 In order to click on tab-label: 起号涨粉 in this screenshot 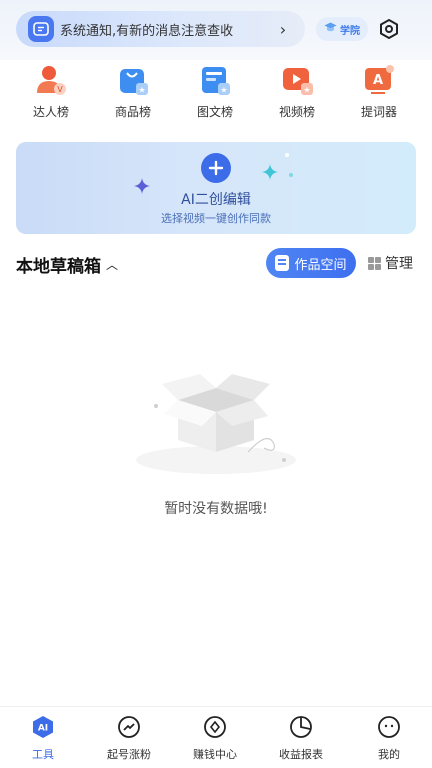, I will do `click(129, 754)`.